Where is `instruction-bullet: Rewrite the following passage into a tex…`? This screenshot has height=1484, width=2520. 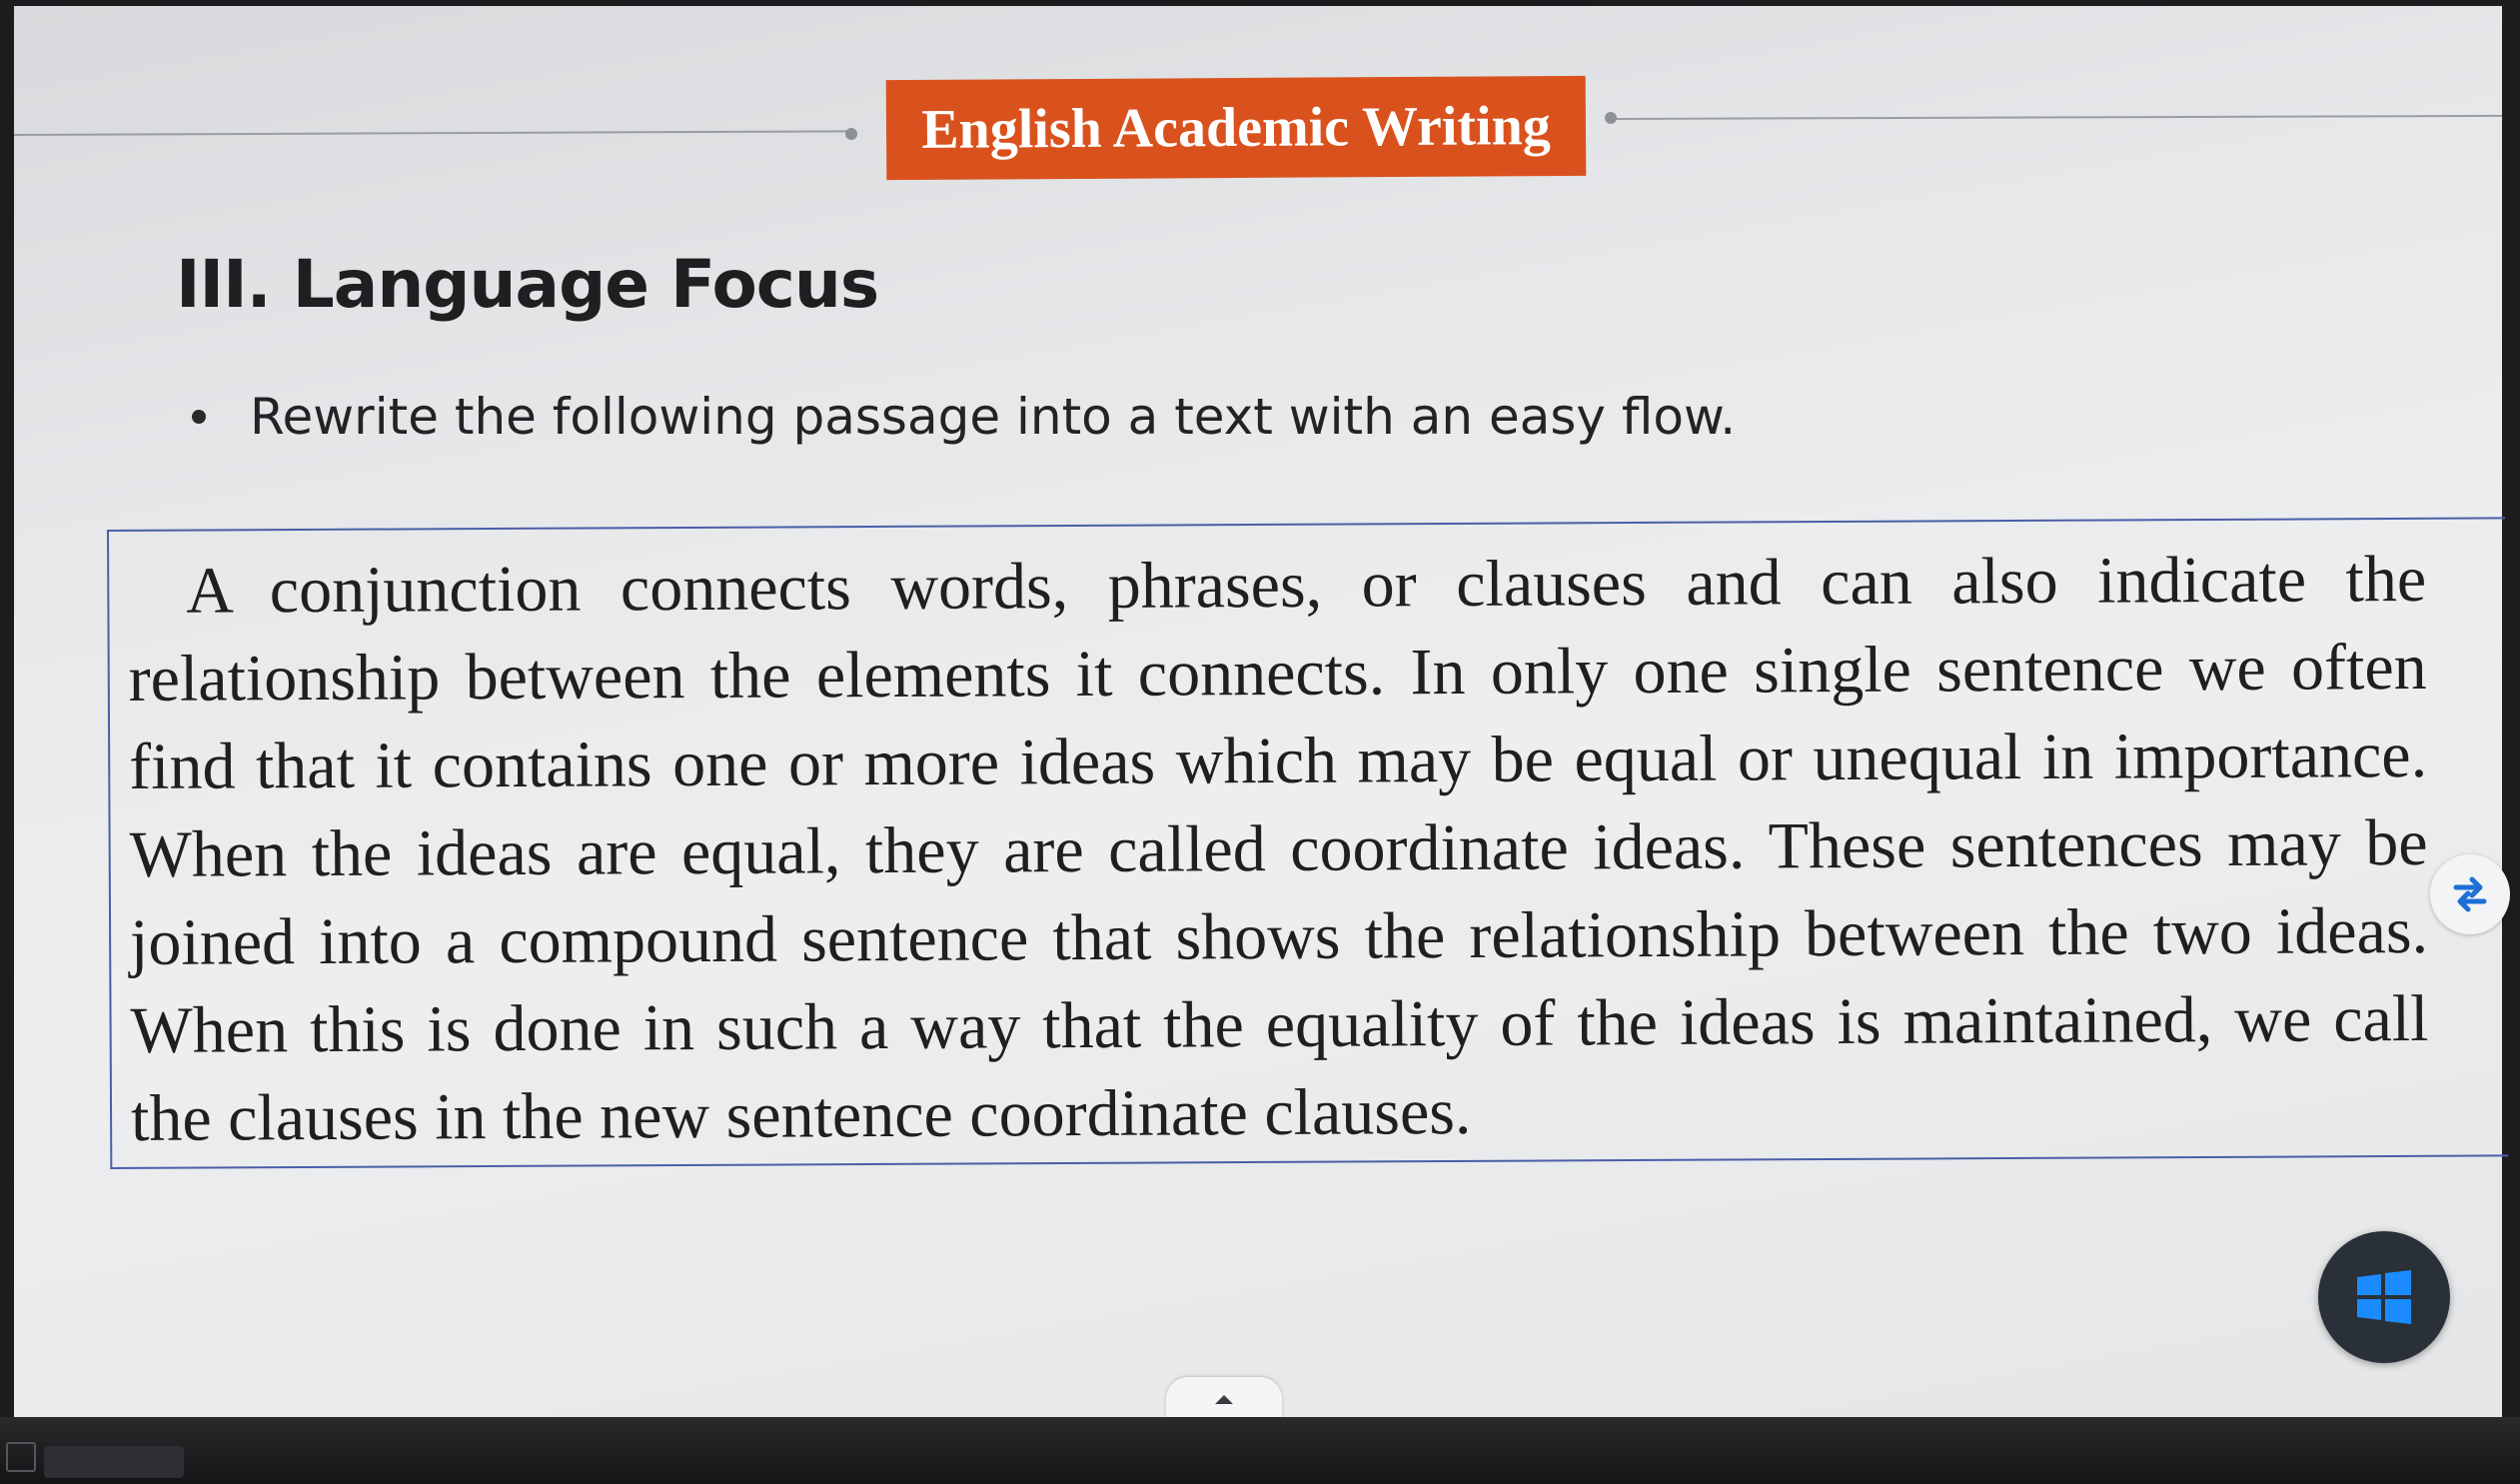
instruction-bullet: Rewrite the following passage into a tex… is located at coordinates (955, 417).